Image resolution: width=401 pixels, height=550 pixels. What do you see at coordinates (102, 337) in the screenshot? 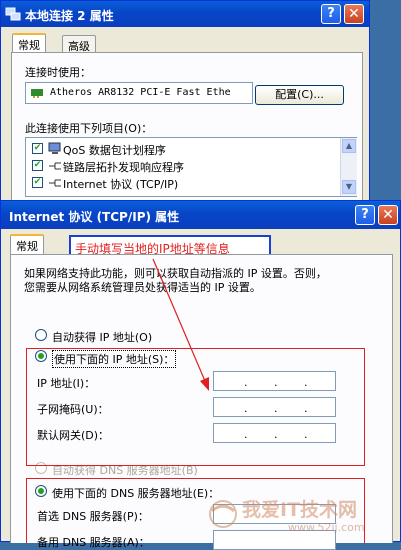
I see `auto-ip-label: 自动获得 IP 地址(O)` at bounding box center [102, 337].